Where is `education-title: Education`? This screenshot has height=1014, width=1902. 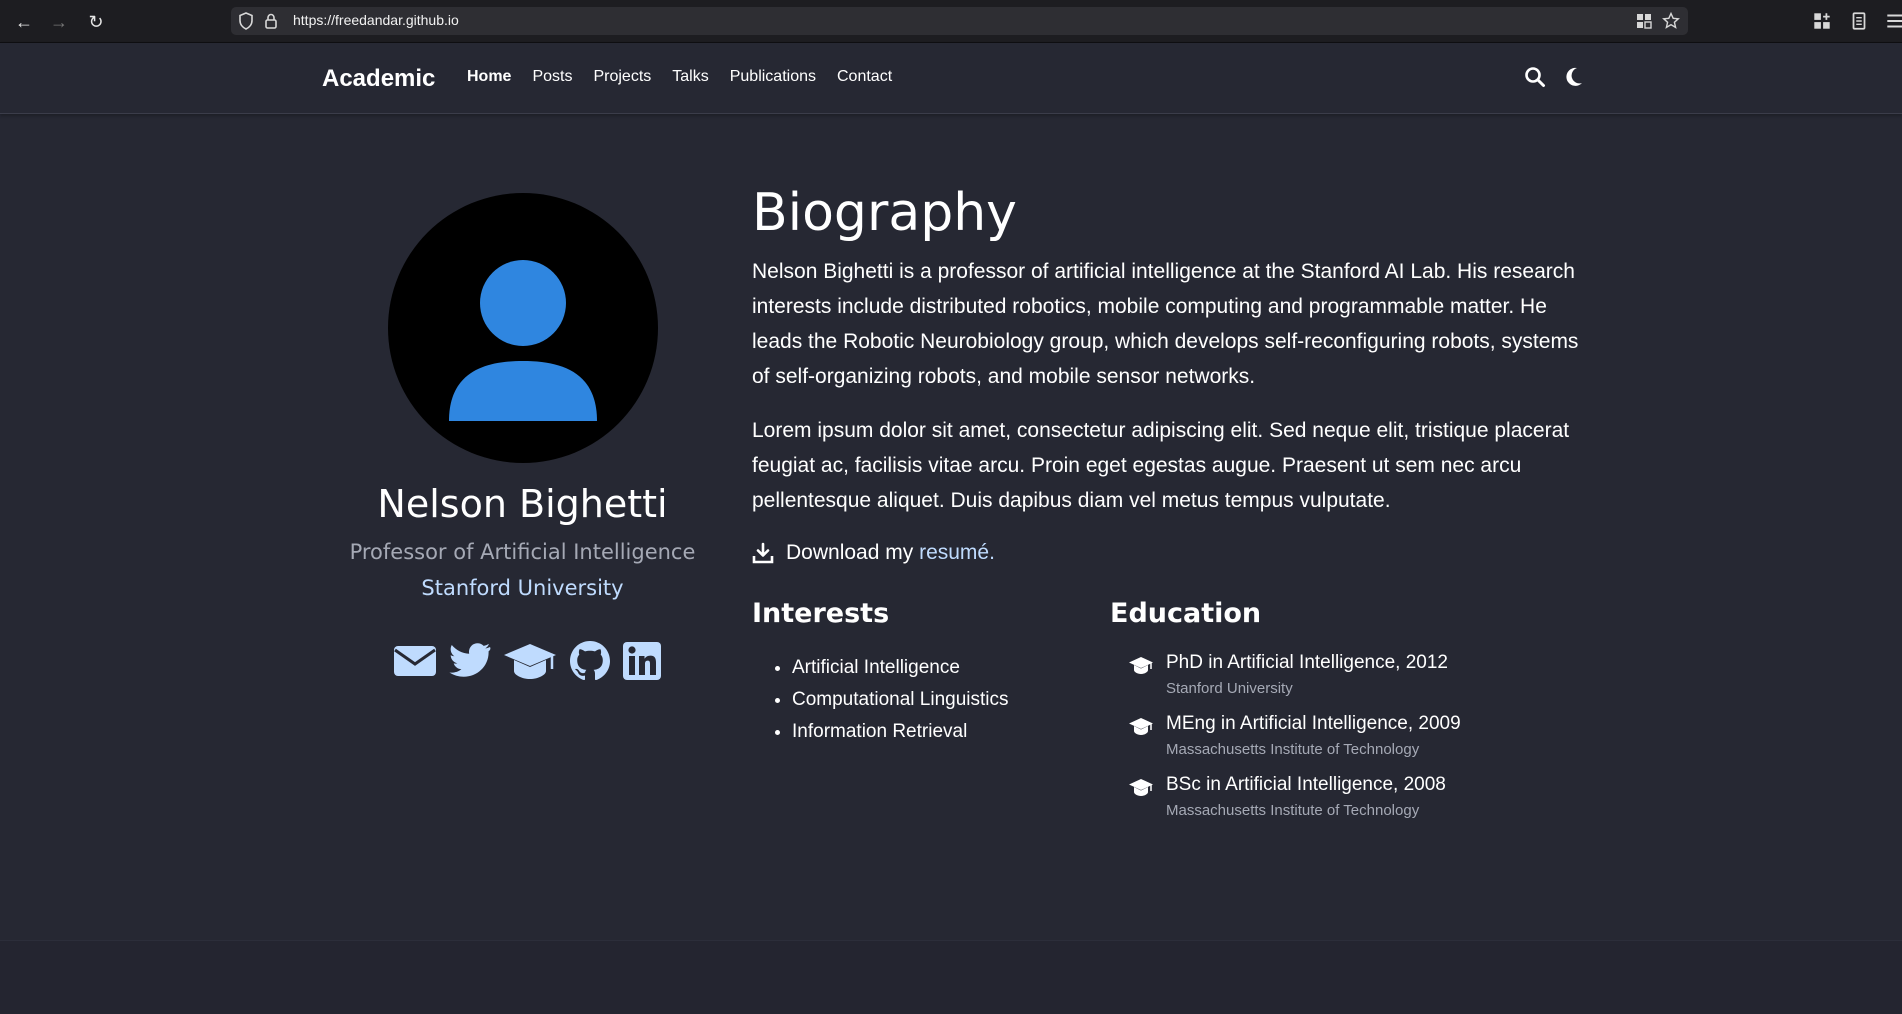
education-title: Education is located at coordinates (1186, 613).